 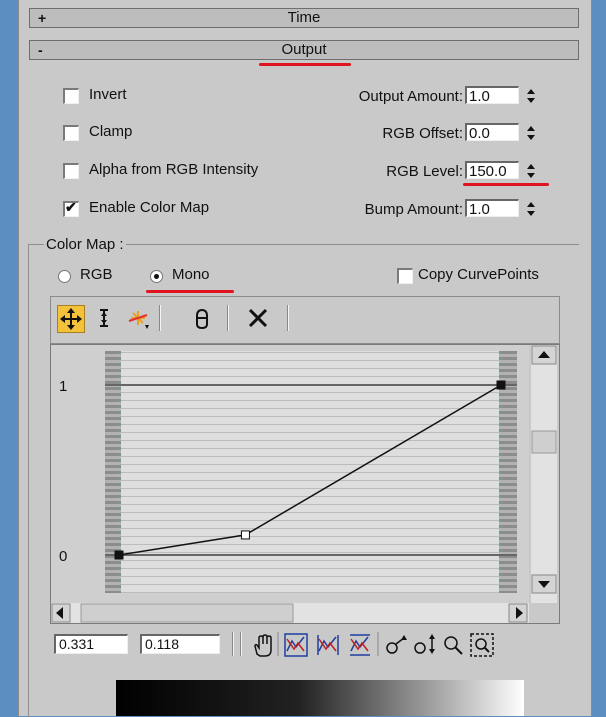 I want to click on highlight-underline-mono, so click(x=190, y=291).